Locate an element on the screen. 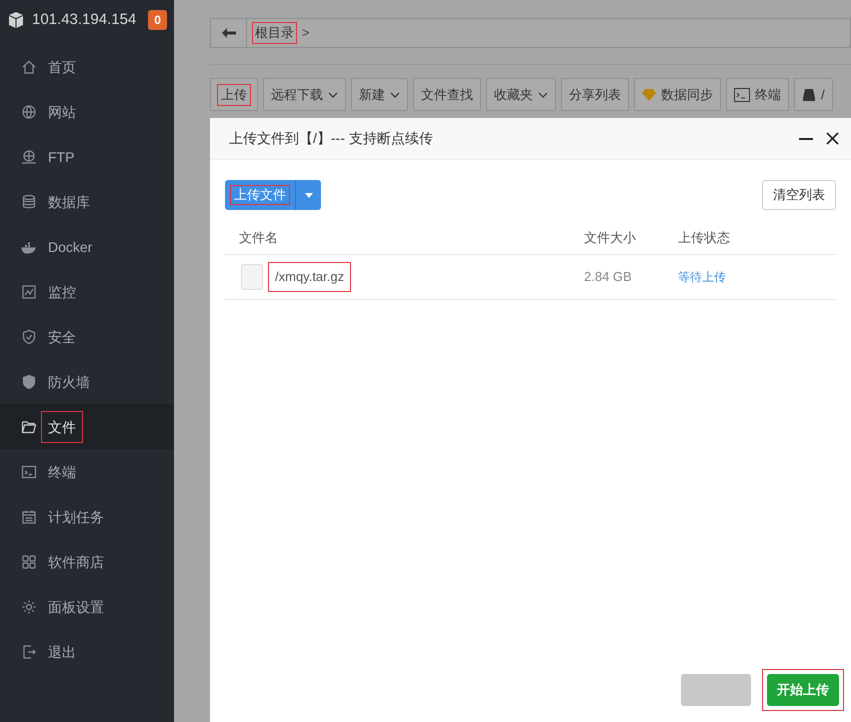 The width and height of the screenshot is (851, 722). sidebar-item: 数据库 is located at coordinates (87, 201).